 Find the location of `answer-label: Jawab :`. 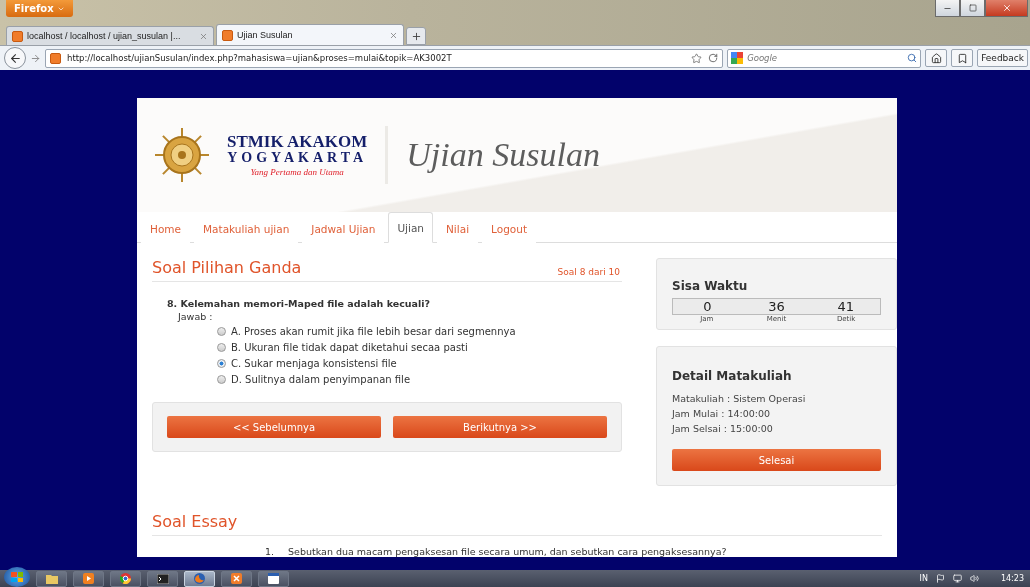

answer-label: Jawab : is located at coordinates (196, 316).